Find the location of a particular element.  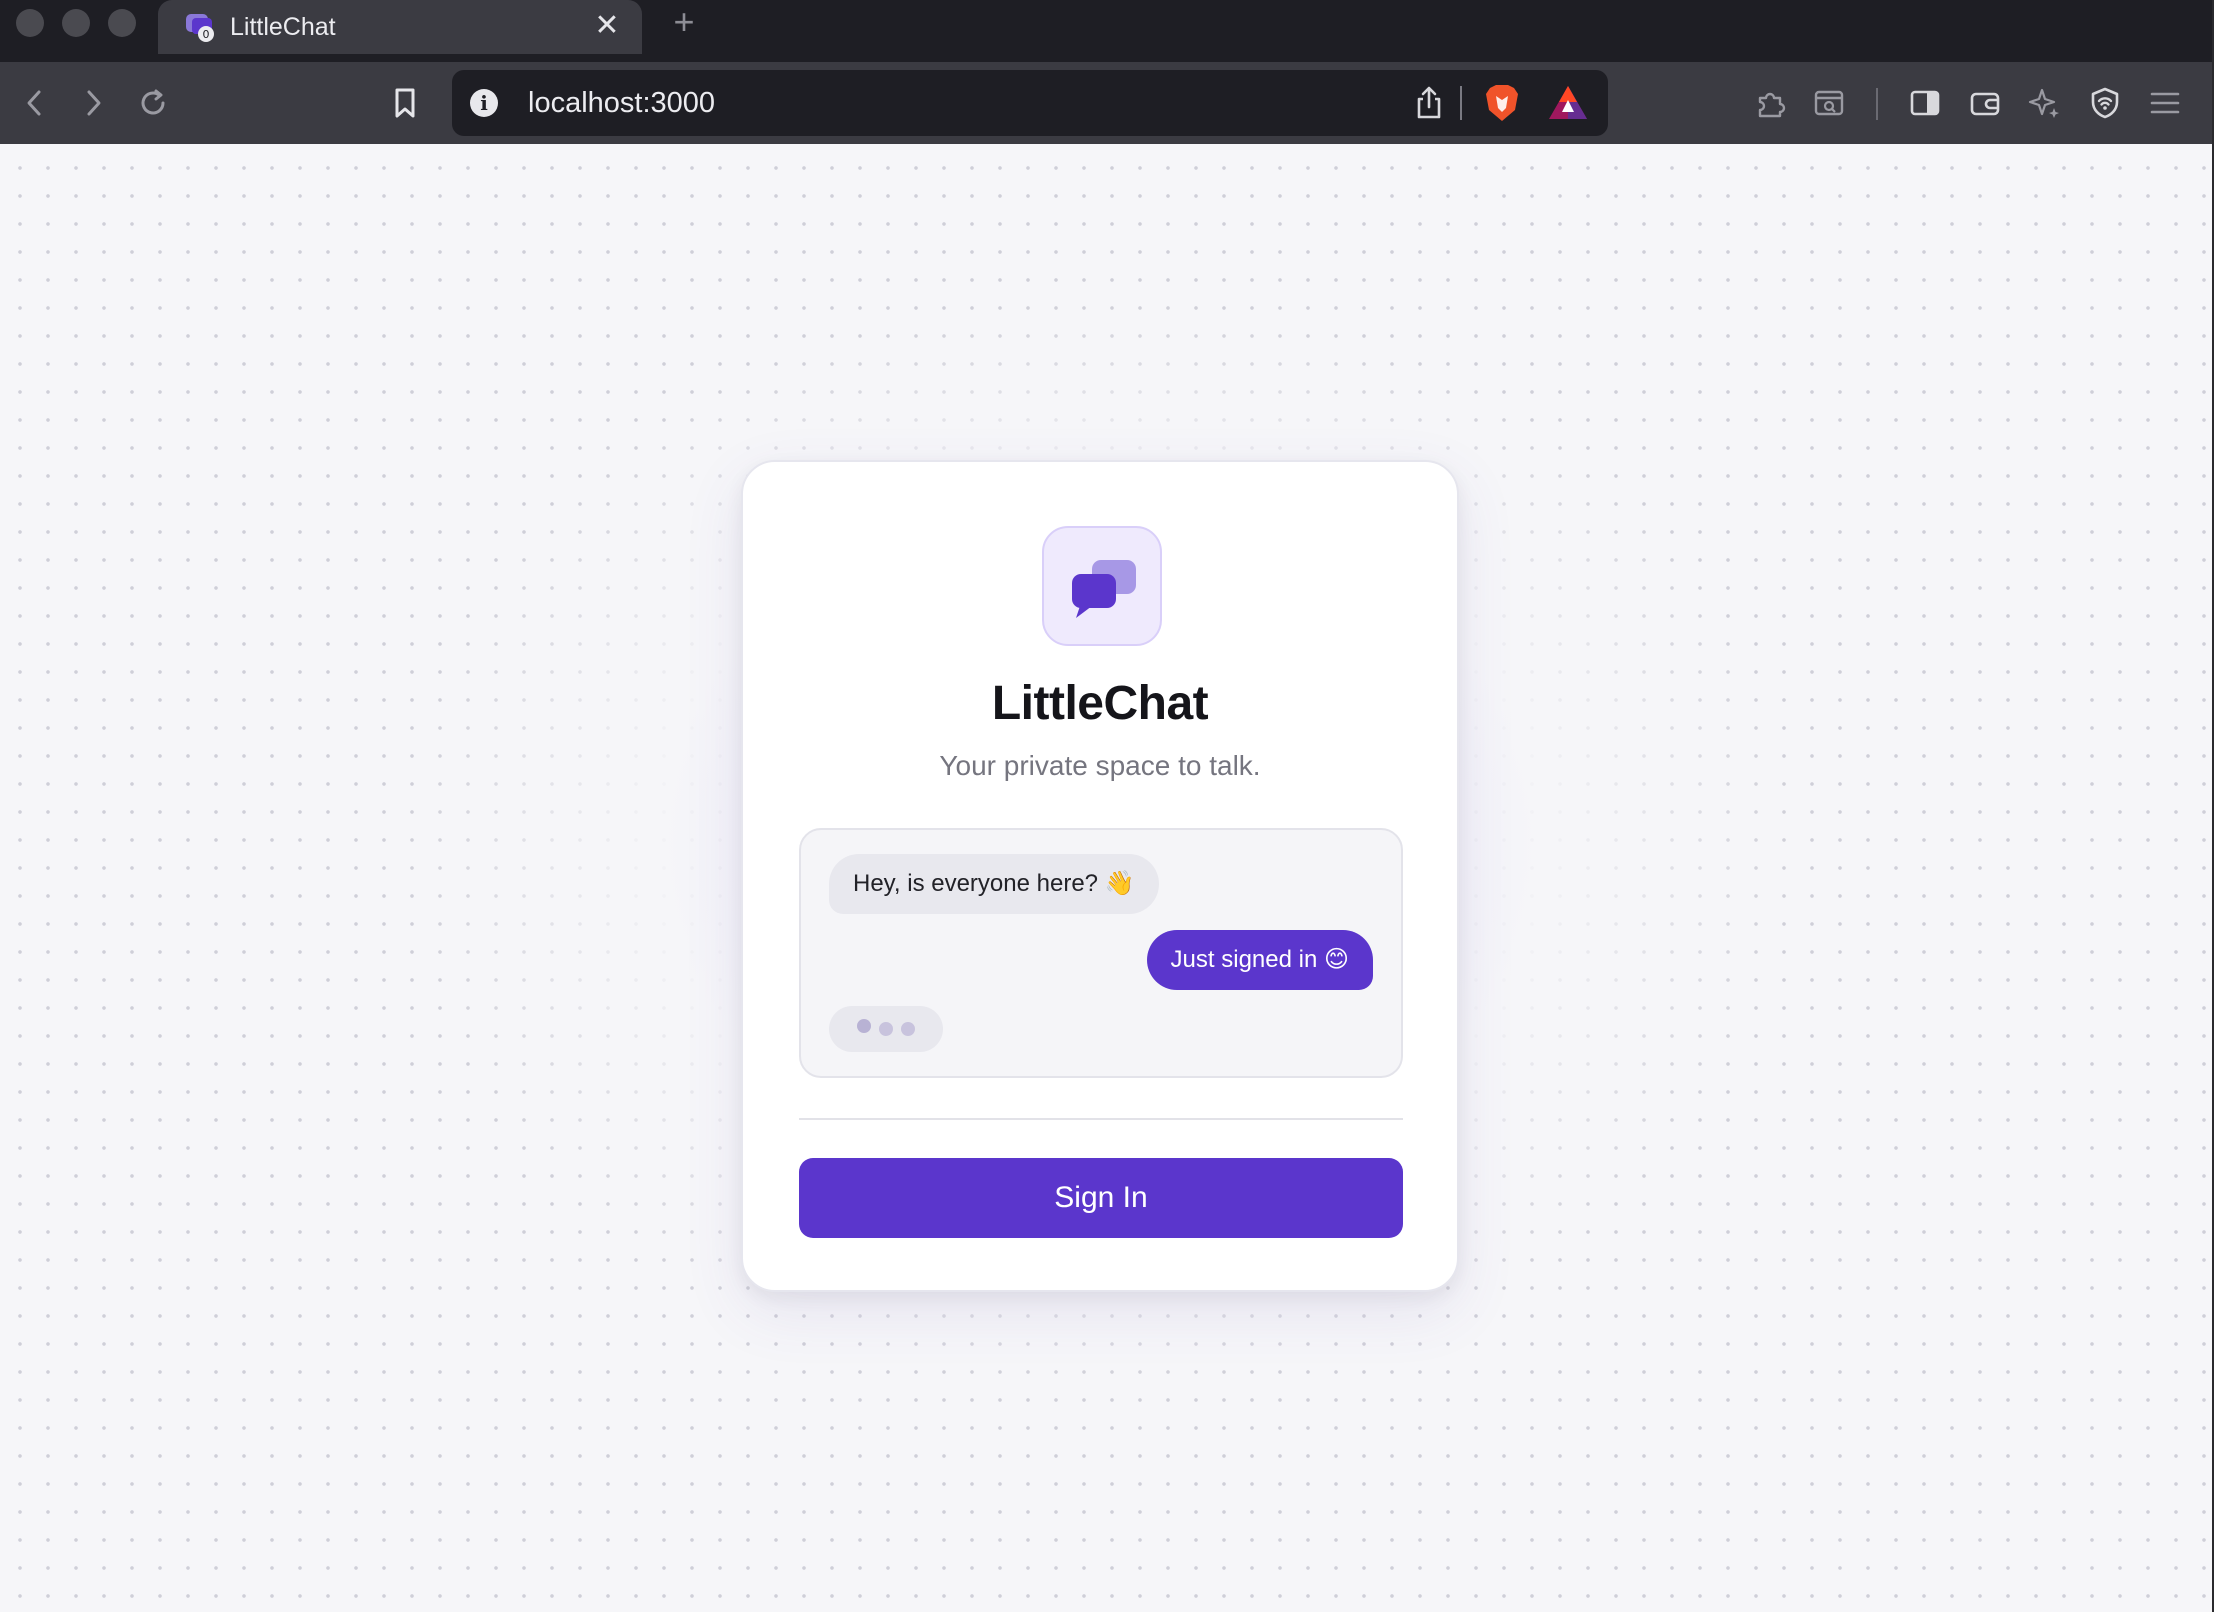

menu-icon is located at coordinates (2165, 103).